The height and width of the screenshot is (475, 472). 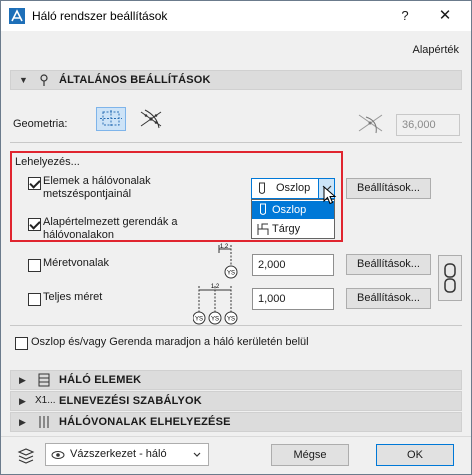 I want to click on geometry-label: Geometria:, so click(x=40, y=124).